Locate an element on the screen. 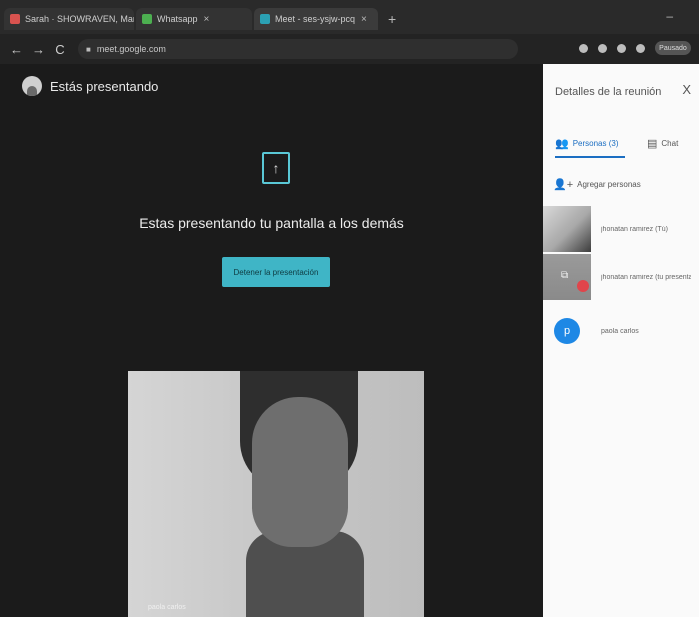 The height and width of the screenshot is (617, 699). video-person-face is located at coordinates (300, 472).